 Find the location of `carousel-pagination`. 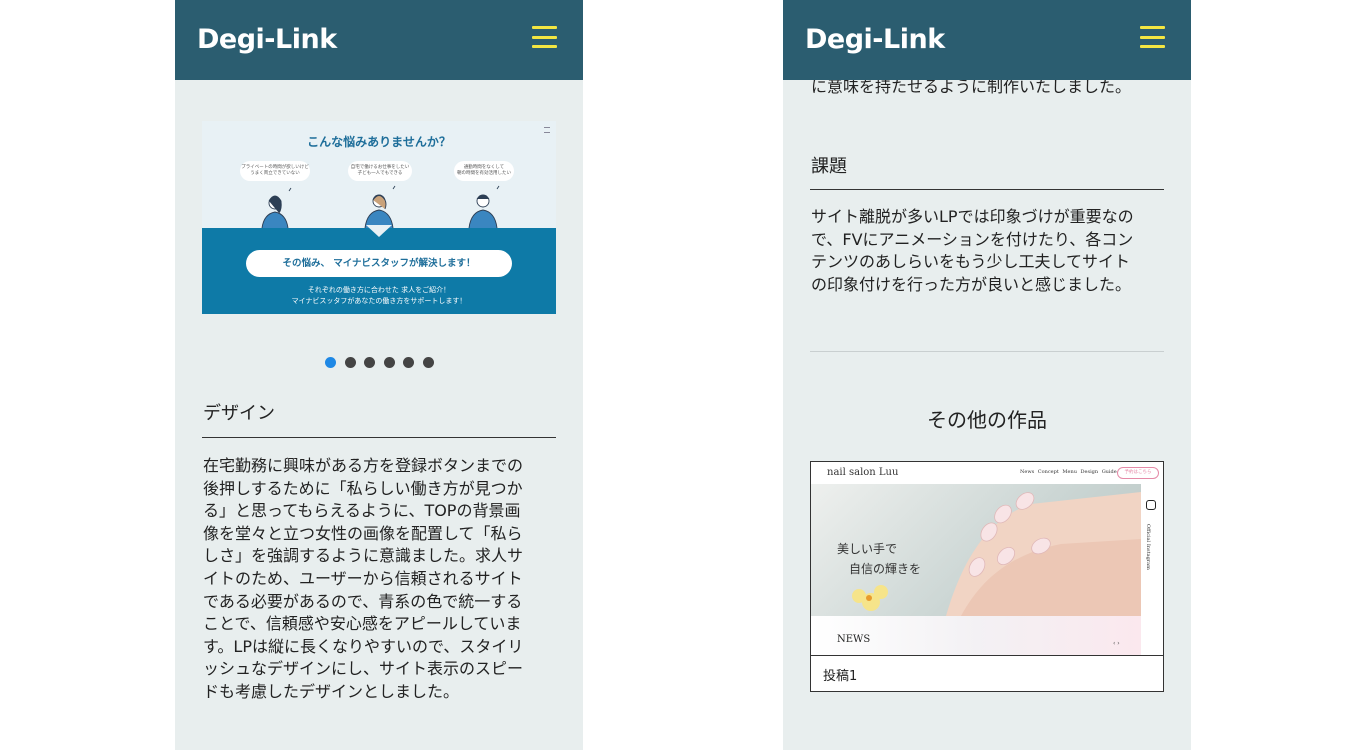

carousel-pagination is located at coordinates (384, 360).